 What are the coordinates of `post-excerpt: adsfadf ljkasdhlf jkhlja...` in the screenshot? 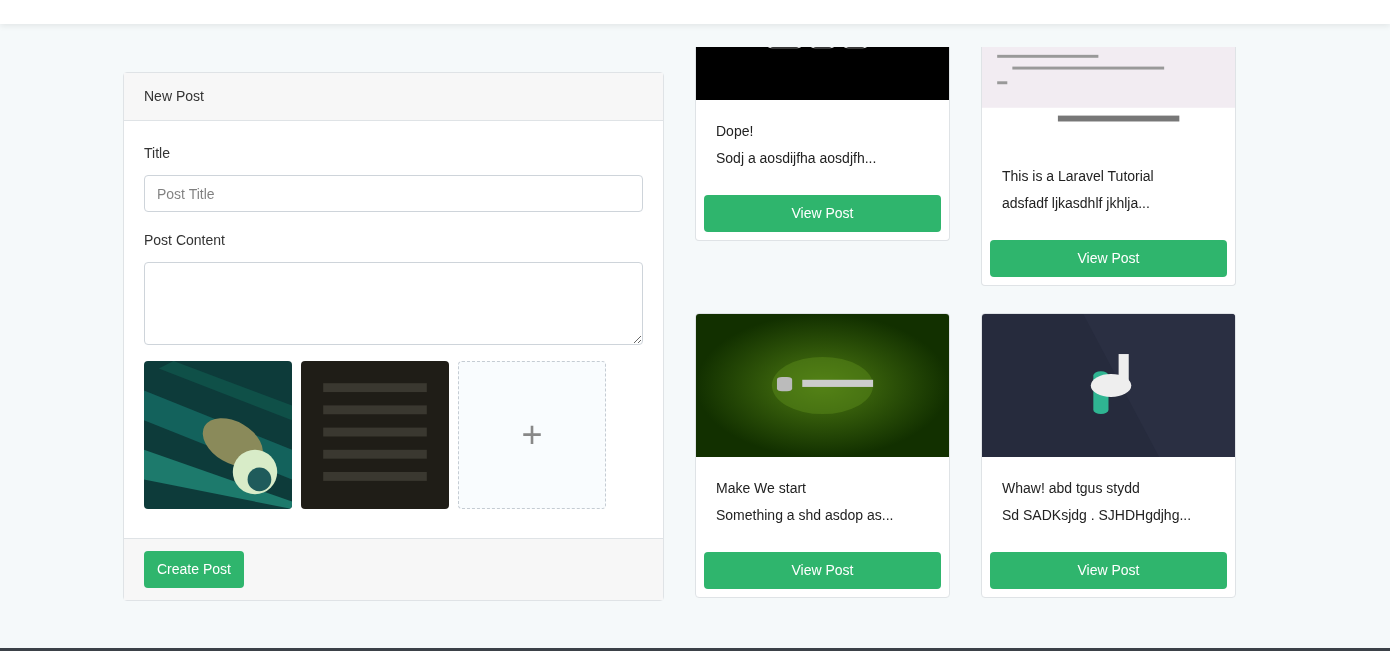 It's located at (1076, 203).